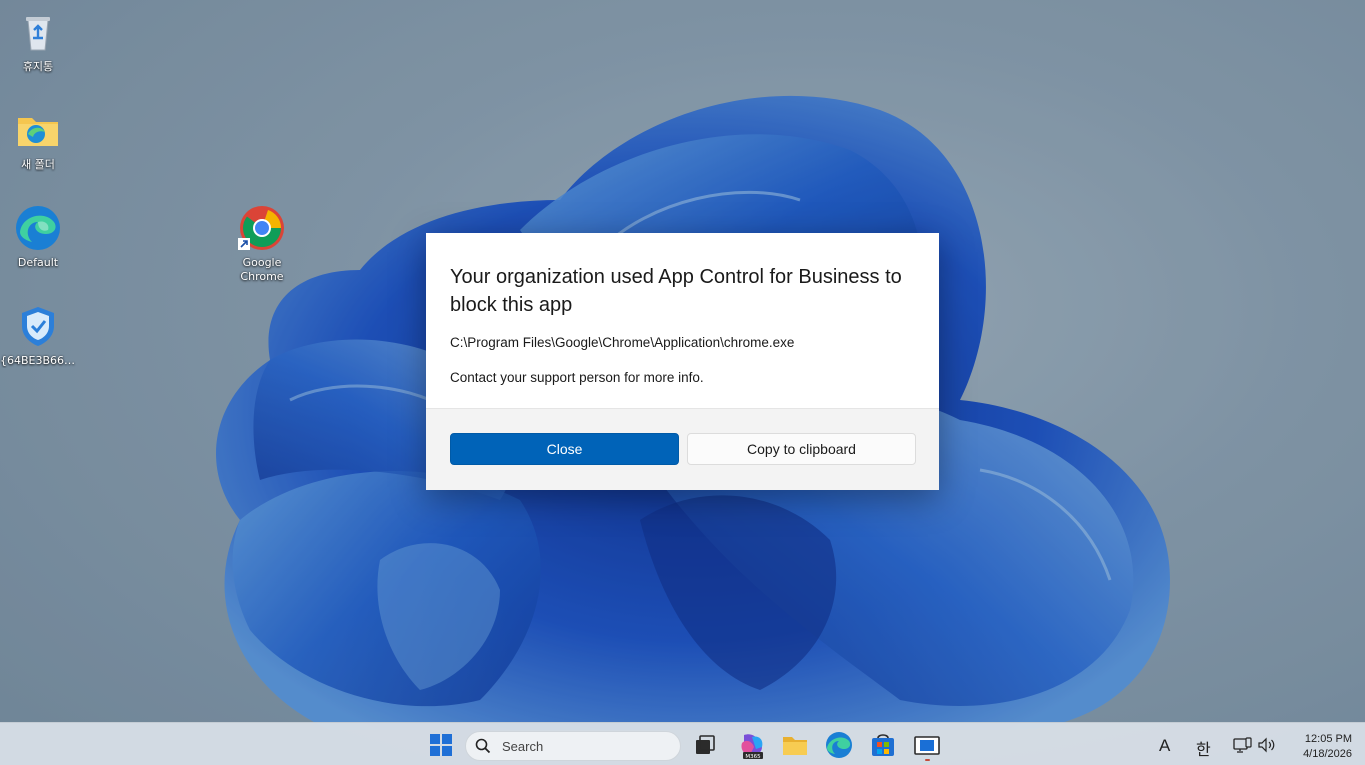 This screenshot has width=1365, height=765. What do you see at coordinates (38, 326) in the screenshot?
I see `shield-icon` at bounding box center [38, 326].